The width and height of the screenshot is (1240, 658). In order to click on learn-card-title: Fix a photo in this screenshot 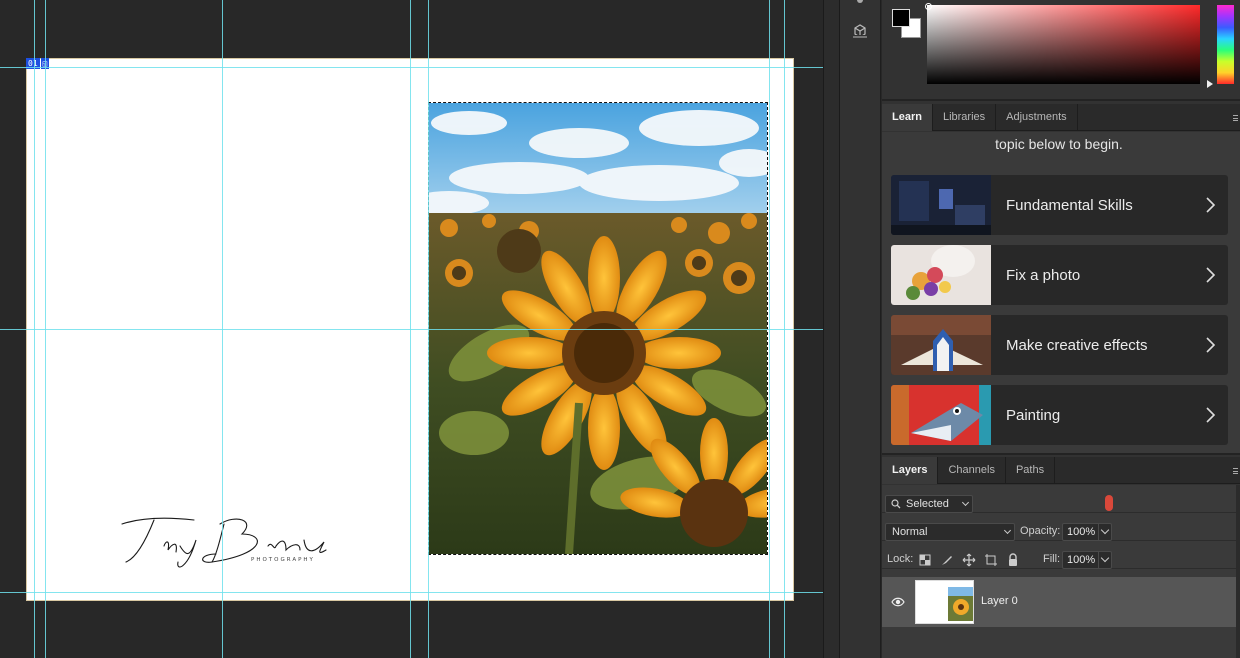, I will do `click(1043, 275)`.